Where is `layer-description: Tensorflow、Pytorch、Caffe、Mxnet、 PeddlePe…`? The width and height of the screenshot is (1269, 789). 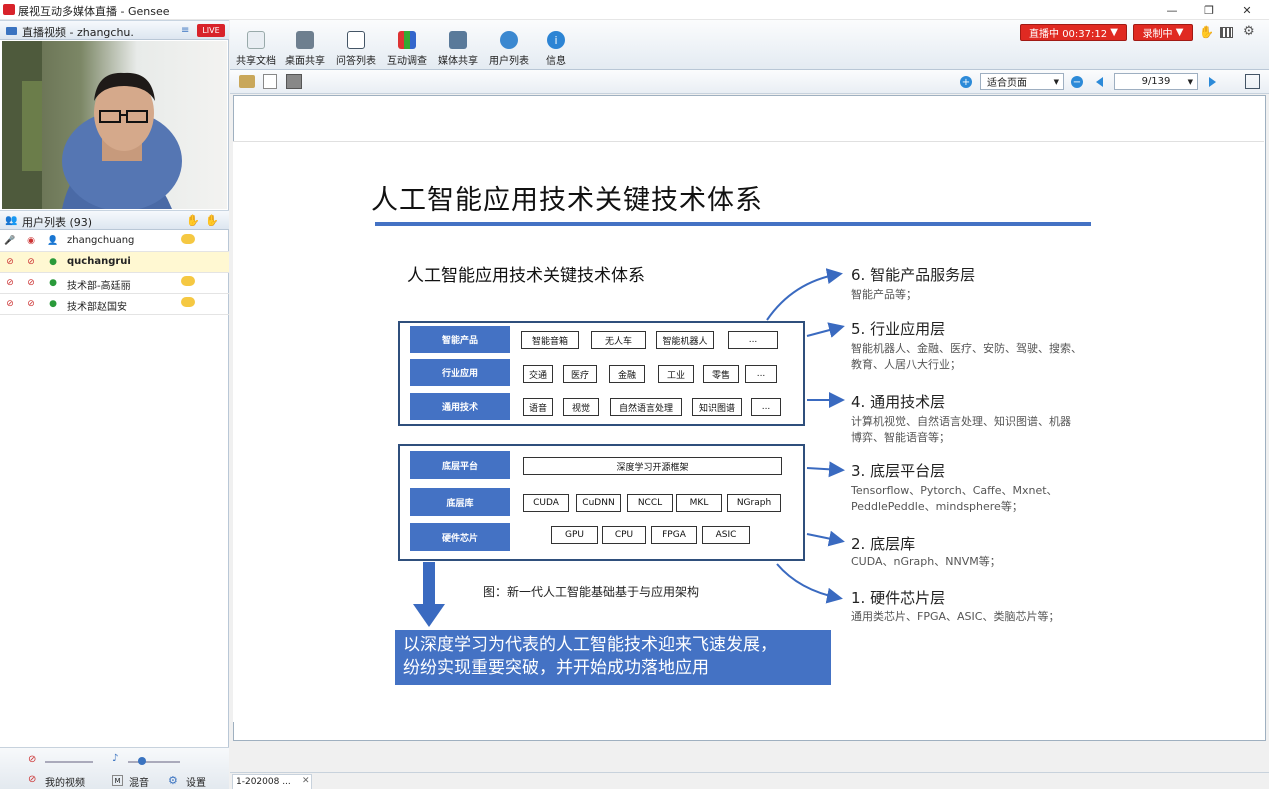 layer-description: Tensorflow、Pytorch、Caffe、Mxnet、 PeddlePe… is located at coordinates (954, 498).